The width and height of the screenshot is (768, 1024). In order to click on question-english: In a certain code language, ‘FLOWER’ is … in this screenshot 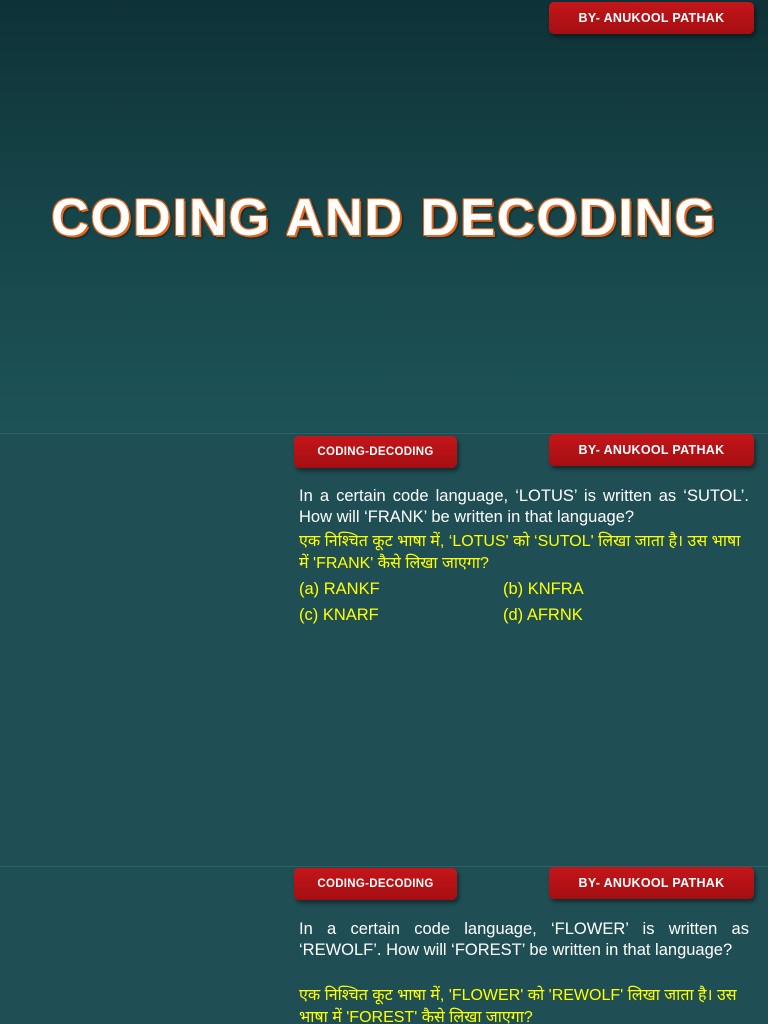, I will do `click(524, 939)`.